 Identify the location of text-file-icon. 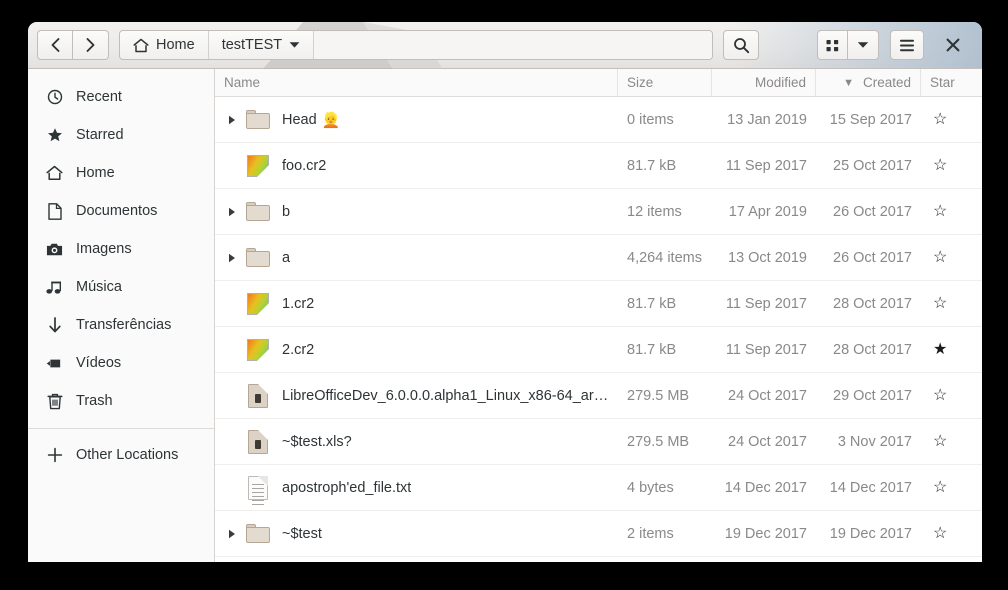
(258, 490).